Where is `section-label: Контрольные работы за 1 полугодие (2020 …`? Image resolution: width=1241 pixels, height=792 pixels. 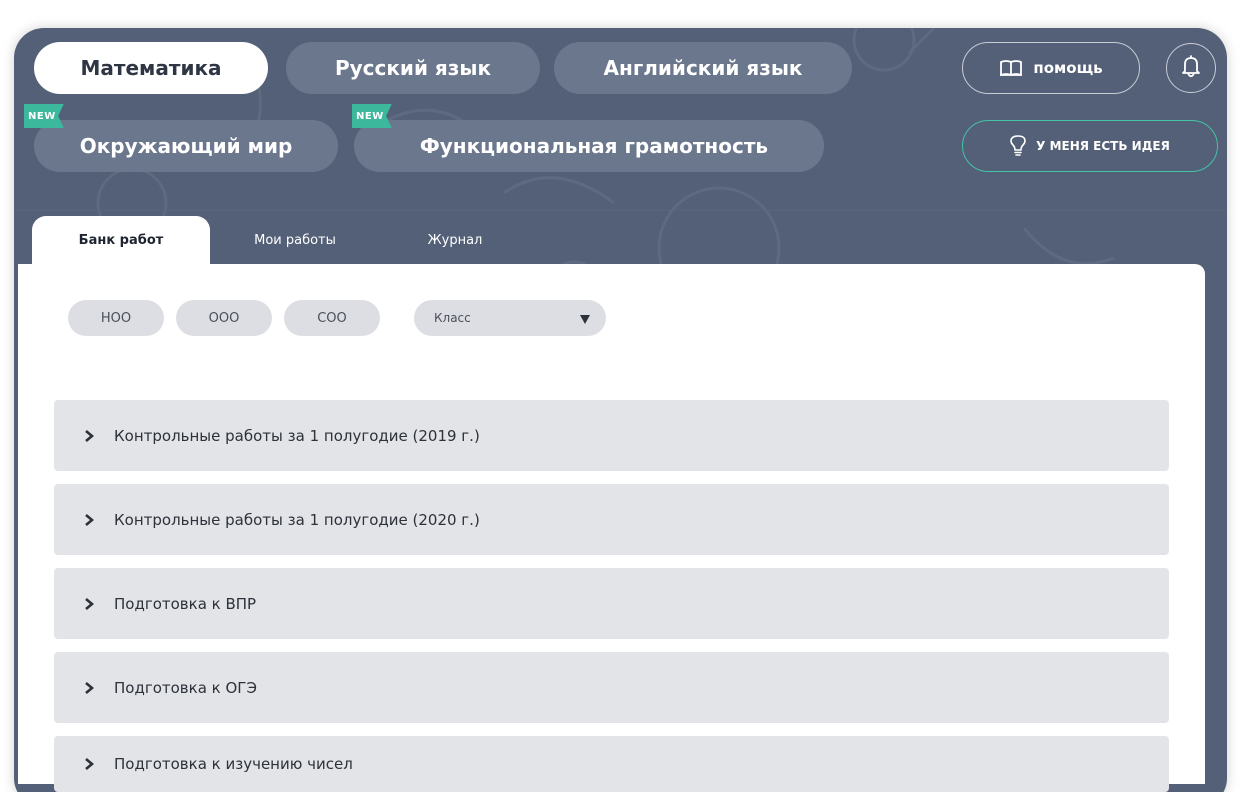
section-label: Контрольные работы за 1 полугодие (2020 … is located at coordinates (297, 519).